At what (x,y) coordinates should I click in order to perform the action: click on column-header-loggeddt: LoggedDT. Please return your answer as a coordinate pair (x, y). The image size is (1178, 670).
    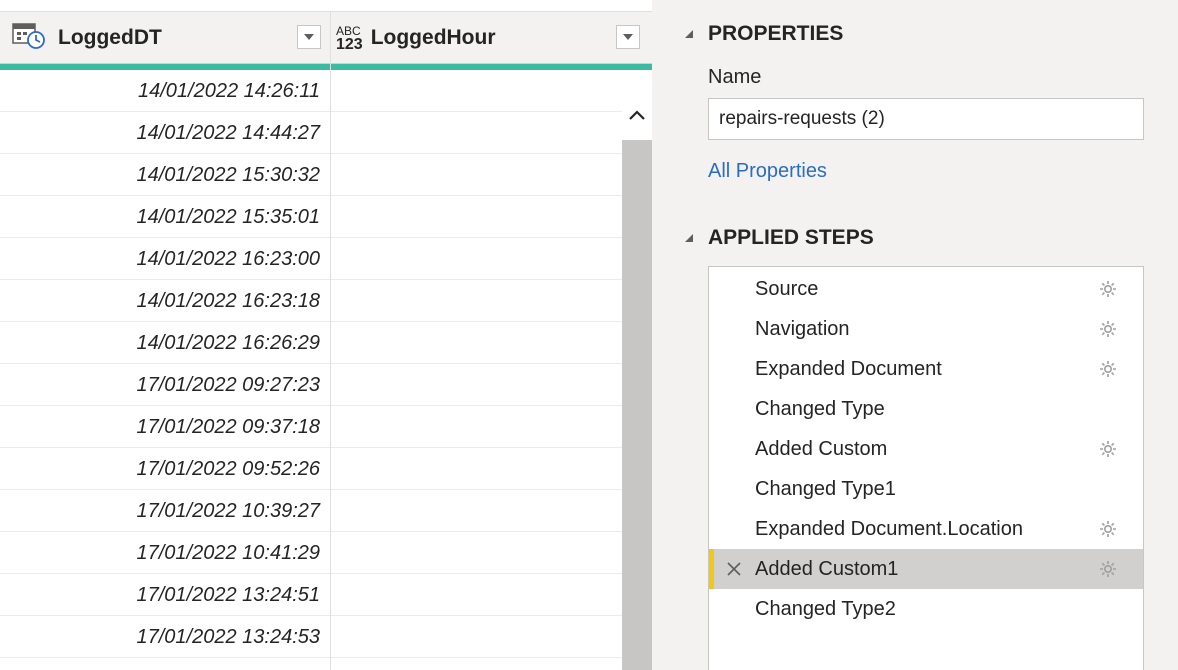
    Looking at the image, I should click on (87, 38).